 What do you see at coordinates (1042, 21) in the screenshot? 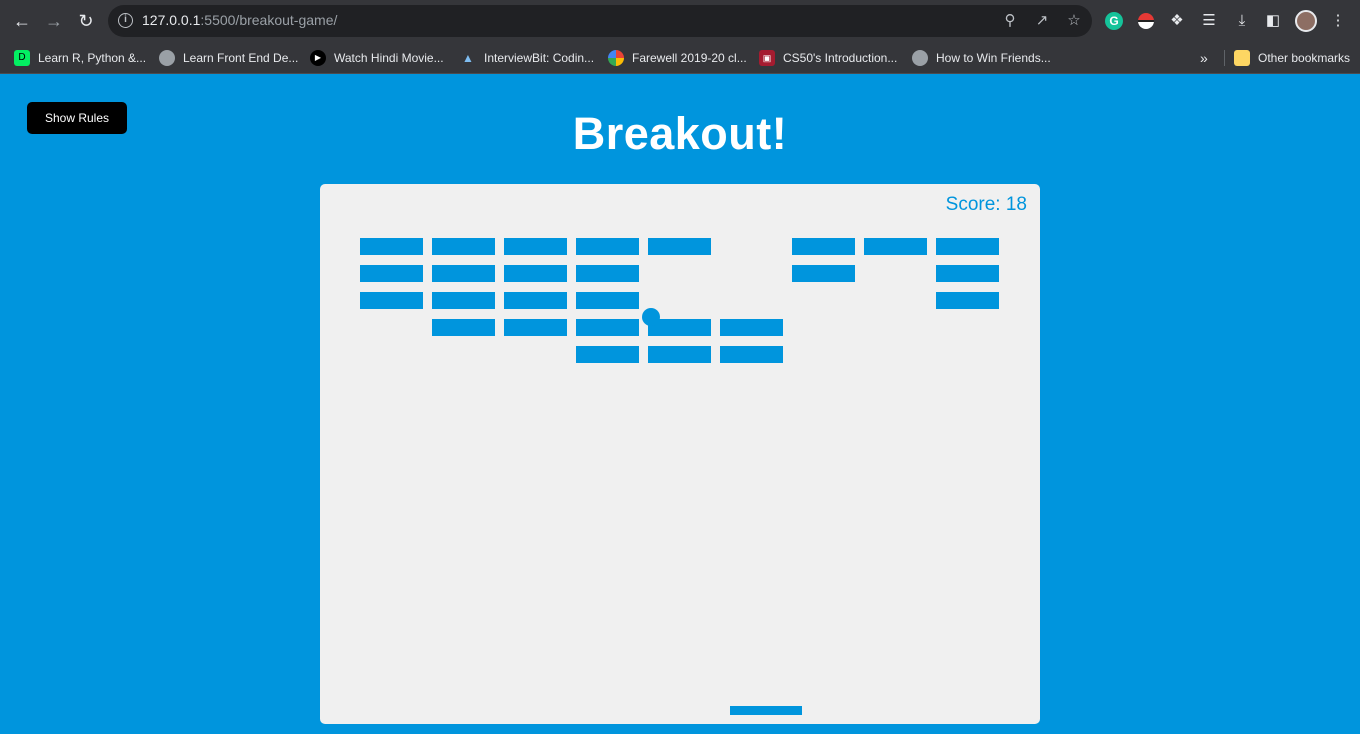
I see `share-icon: ↗` at bounding box center [1042, 21].